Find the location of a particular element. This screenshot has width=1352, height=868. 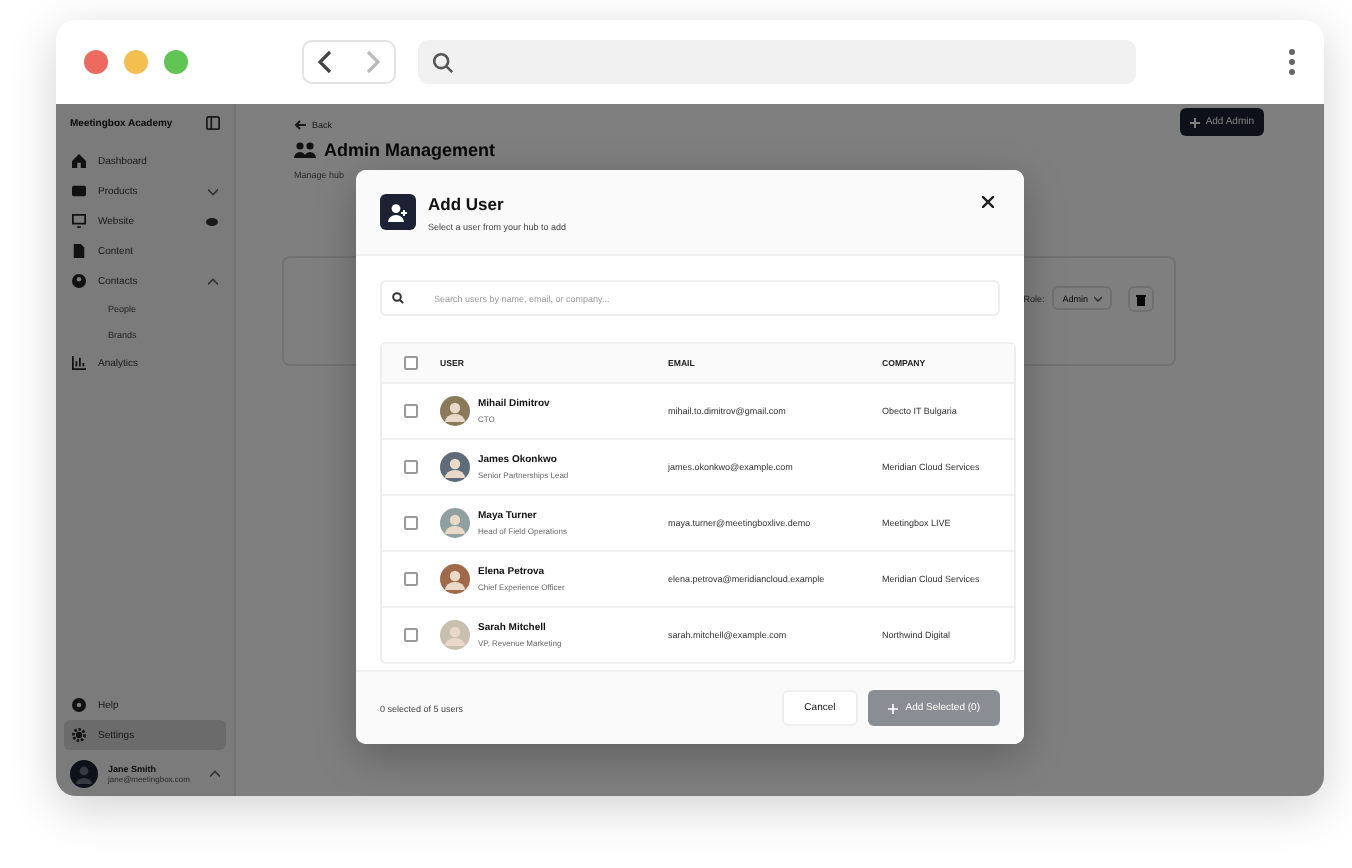

more-icon is located at coordinates (1292, 62).